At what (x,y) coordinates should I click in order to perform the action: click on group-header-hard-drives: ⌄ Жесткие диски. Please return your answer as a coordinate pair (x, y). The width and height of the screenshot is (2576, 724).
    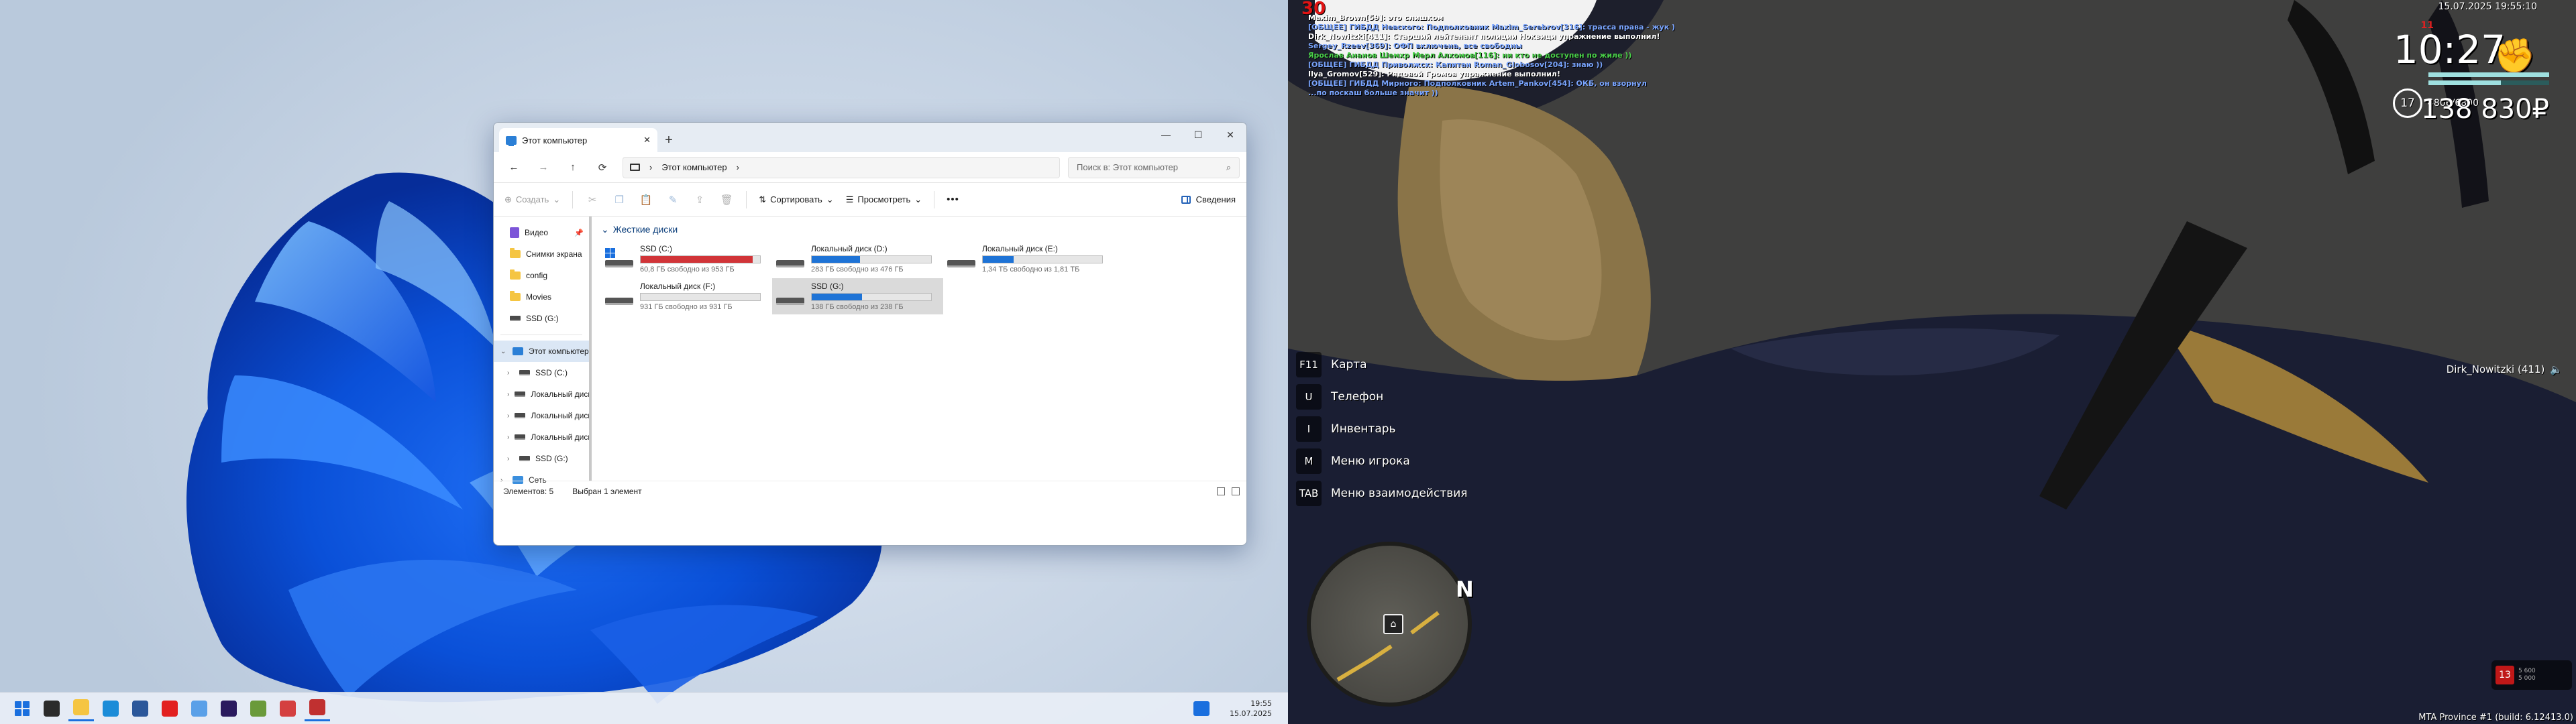
    Looking at the image, I should click on (919, 229).